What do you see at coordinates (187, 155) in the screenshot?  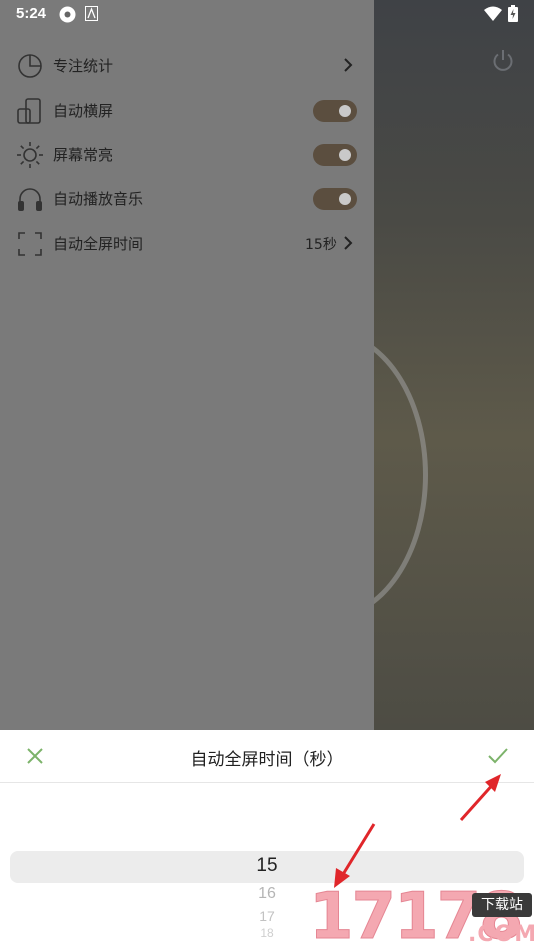 I see `menu-item-screen-on: 屏幕常亮` at bounding box center [187, 155].